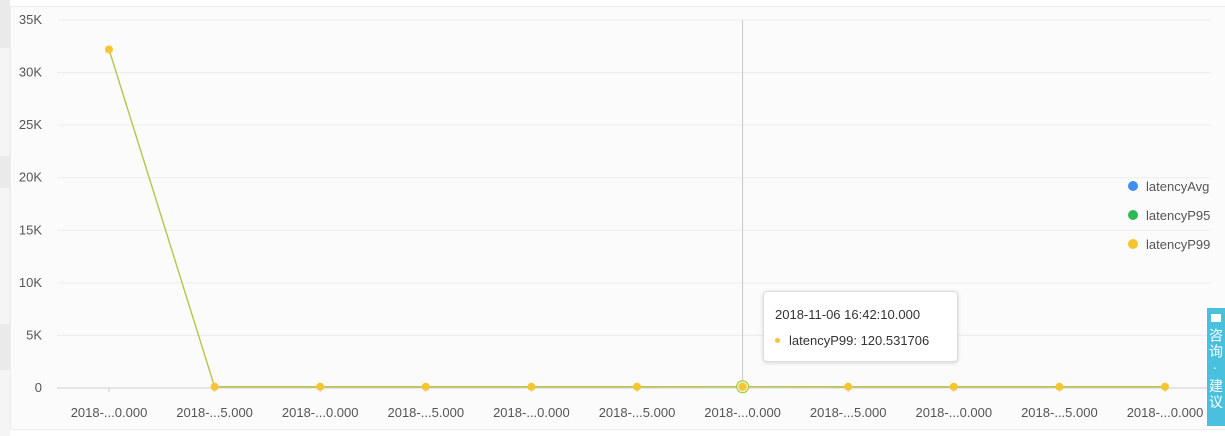 Image resolution: width=1225 pixels, height=436 pixels. I want to click on legend: latencyAvg latencyP95 latencyP99, so click(1169, 215).